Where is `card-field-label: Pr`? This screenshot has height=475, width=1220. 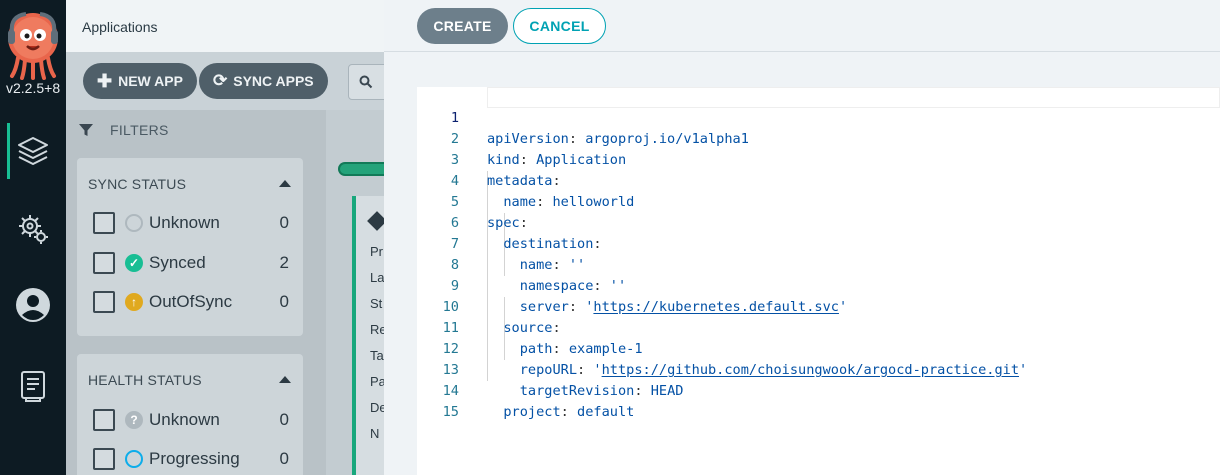 card-field-label: Pr is located at coordinates (376, 251).